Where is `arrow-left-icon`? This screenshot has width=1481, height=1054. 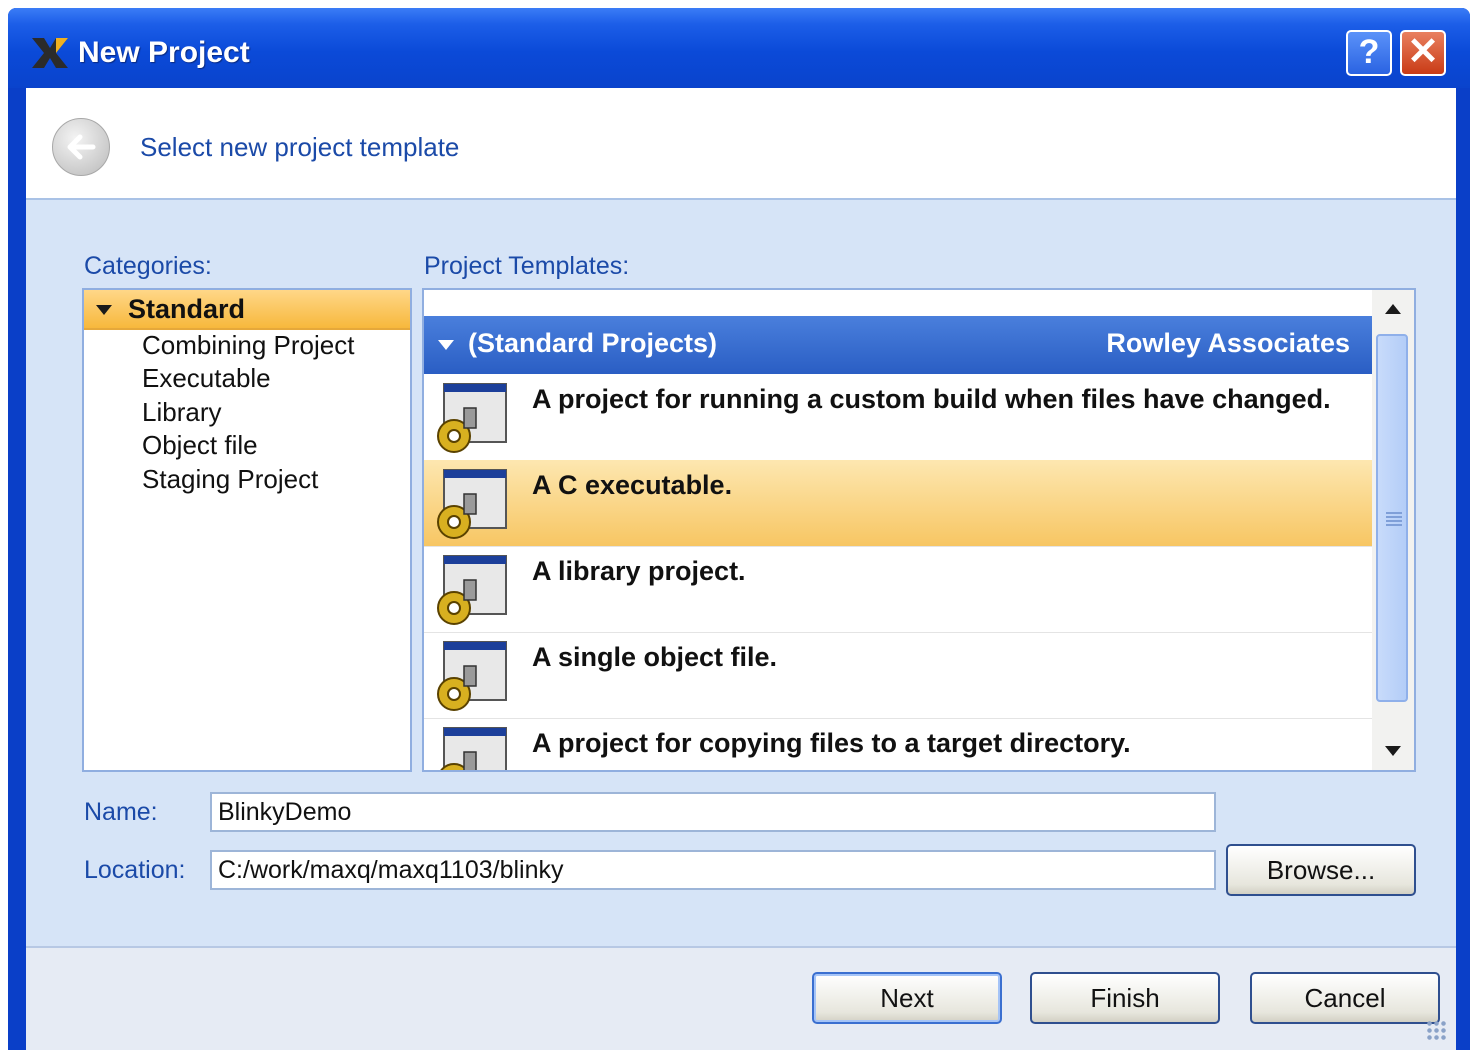
arrow-left-icon is located at coordinates (81, 147).